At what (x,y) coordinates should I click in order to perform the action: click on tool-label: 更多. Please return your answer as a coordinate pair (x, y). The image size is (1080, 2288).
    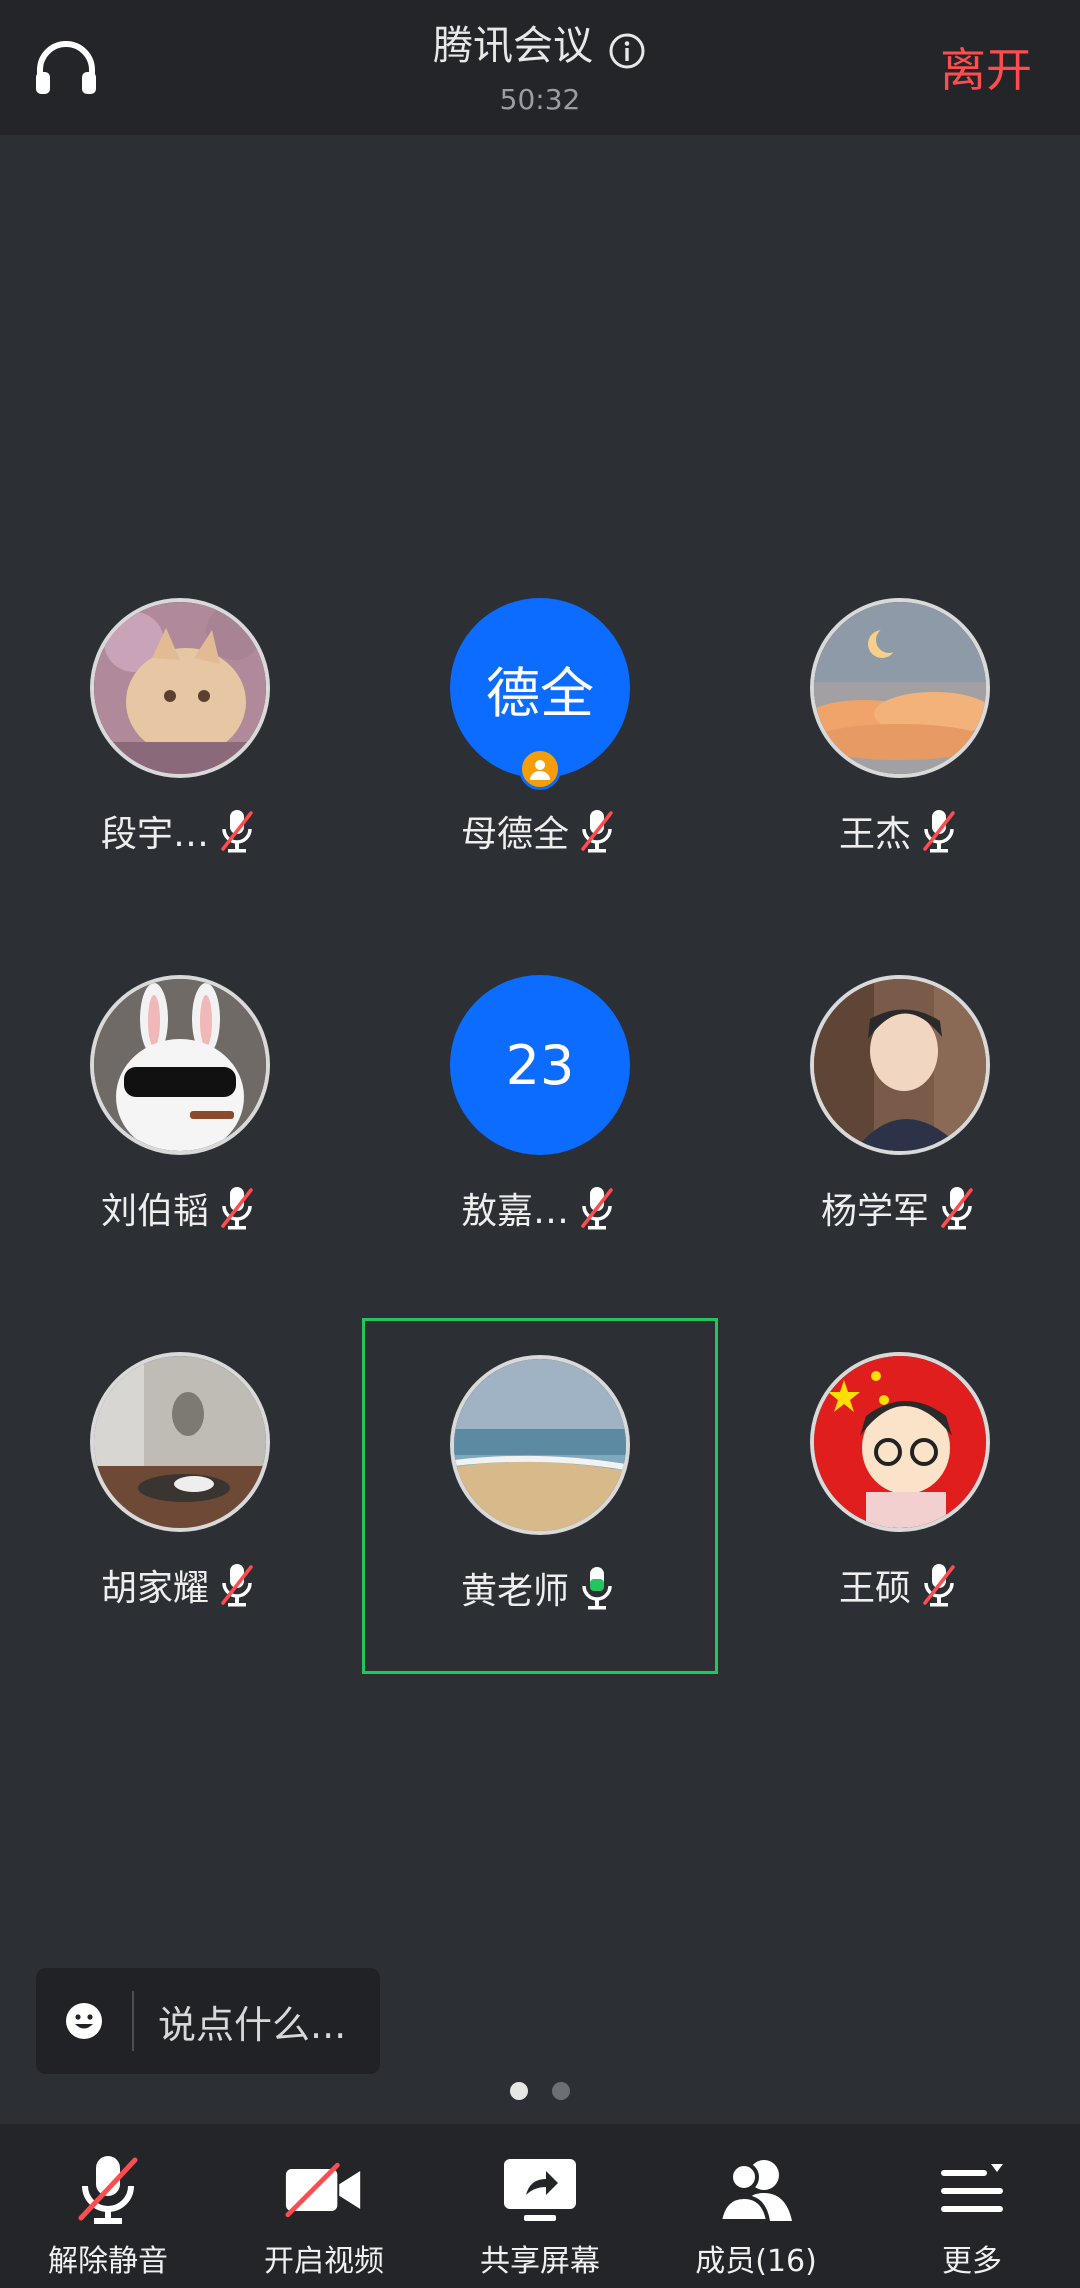
    Looking at the image, I should click on (972, 2261).